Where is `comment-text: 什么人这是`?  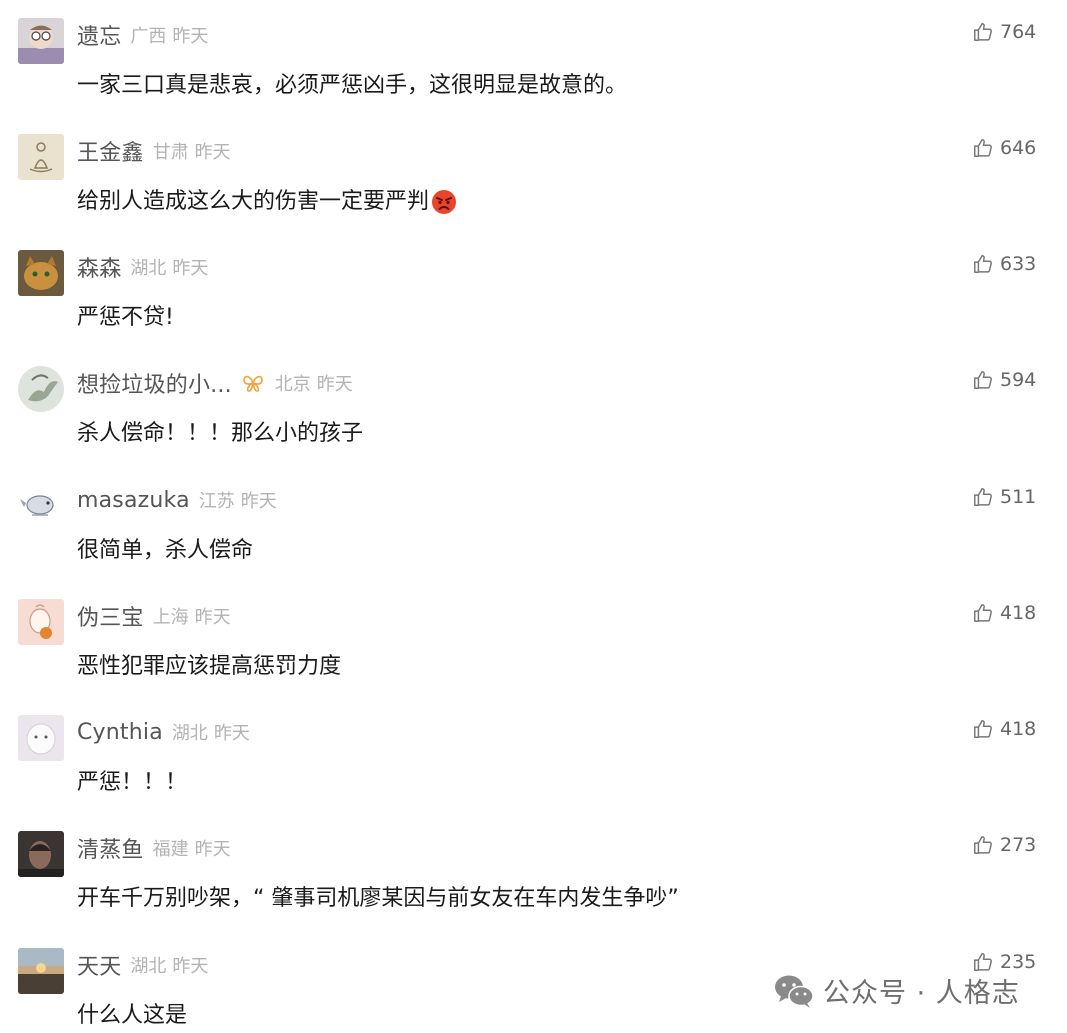 comment-text: 什么人这是 is located at coordinates (132, 1016).